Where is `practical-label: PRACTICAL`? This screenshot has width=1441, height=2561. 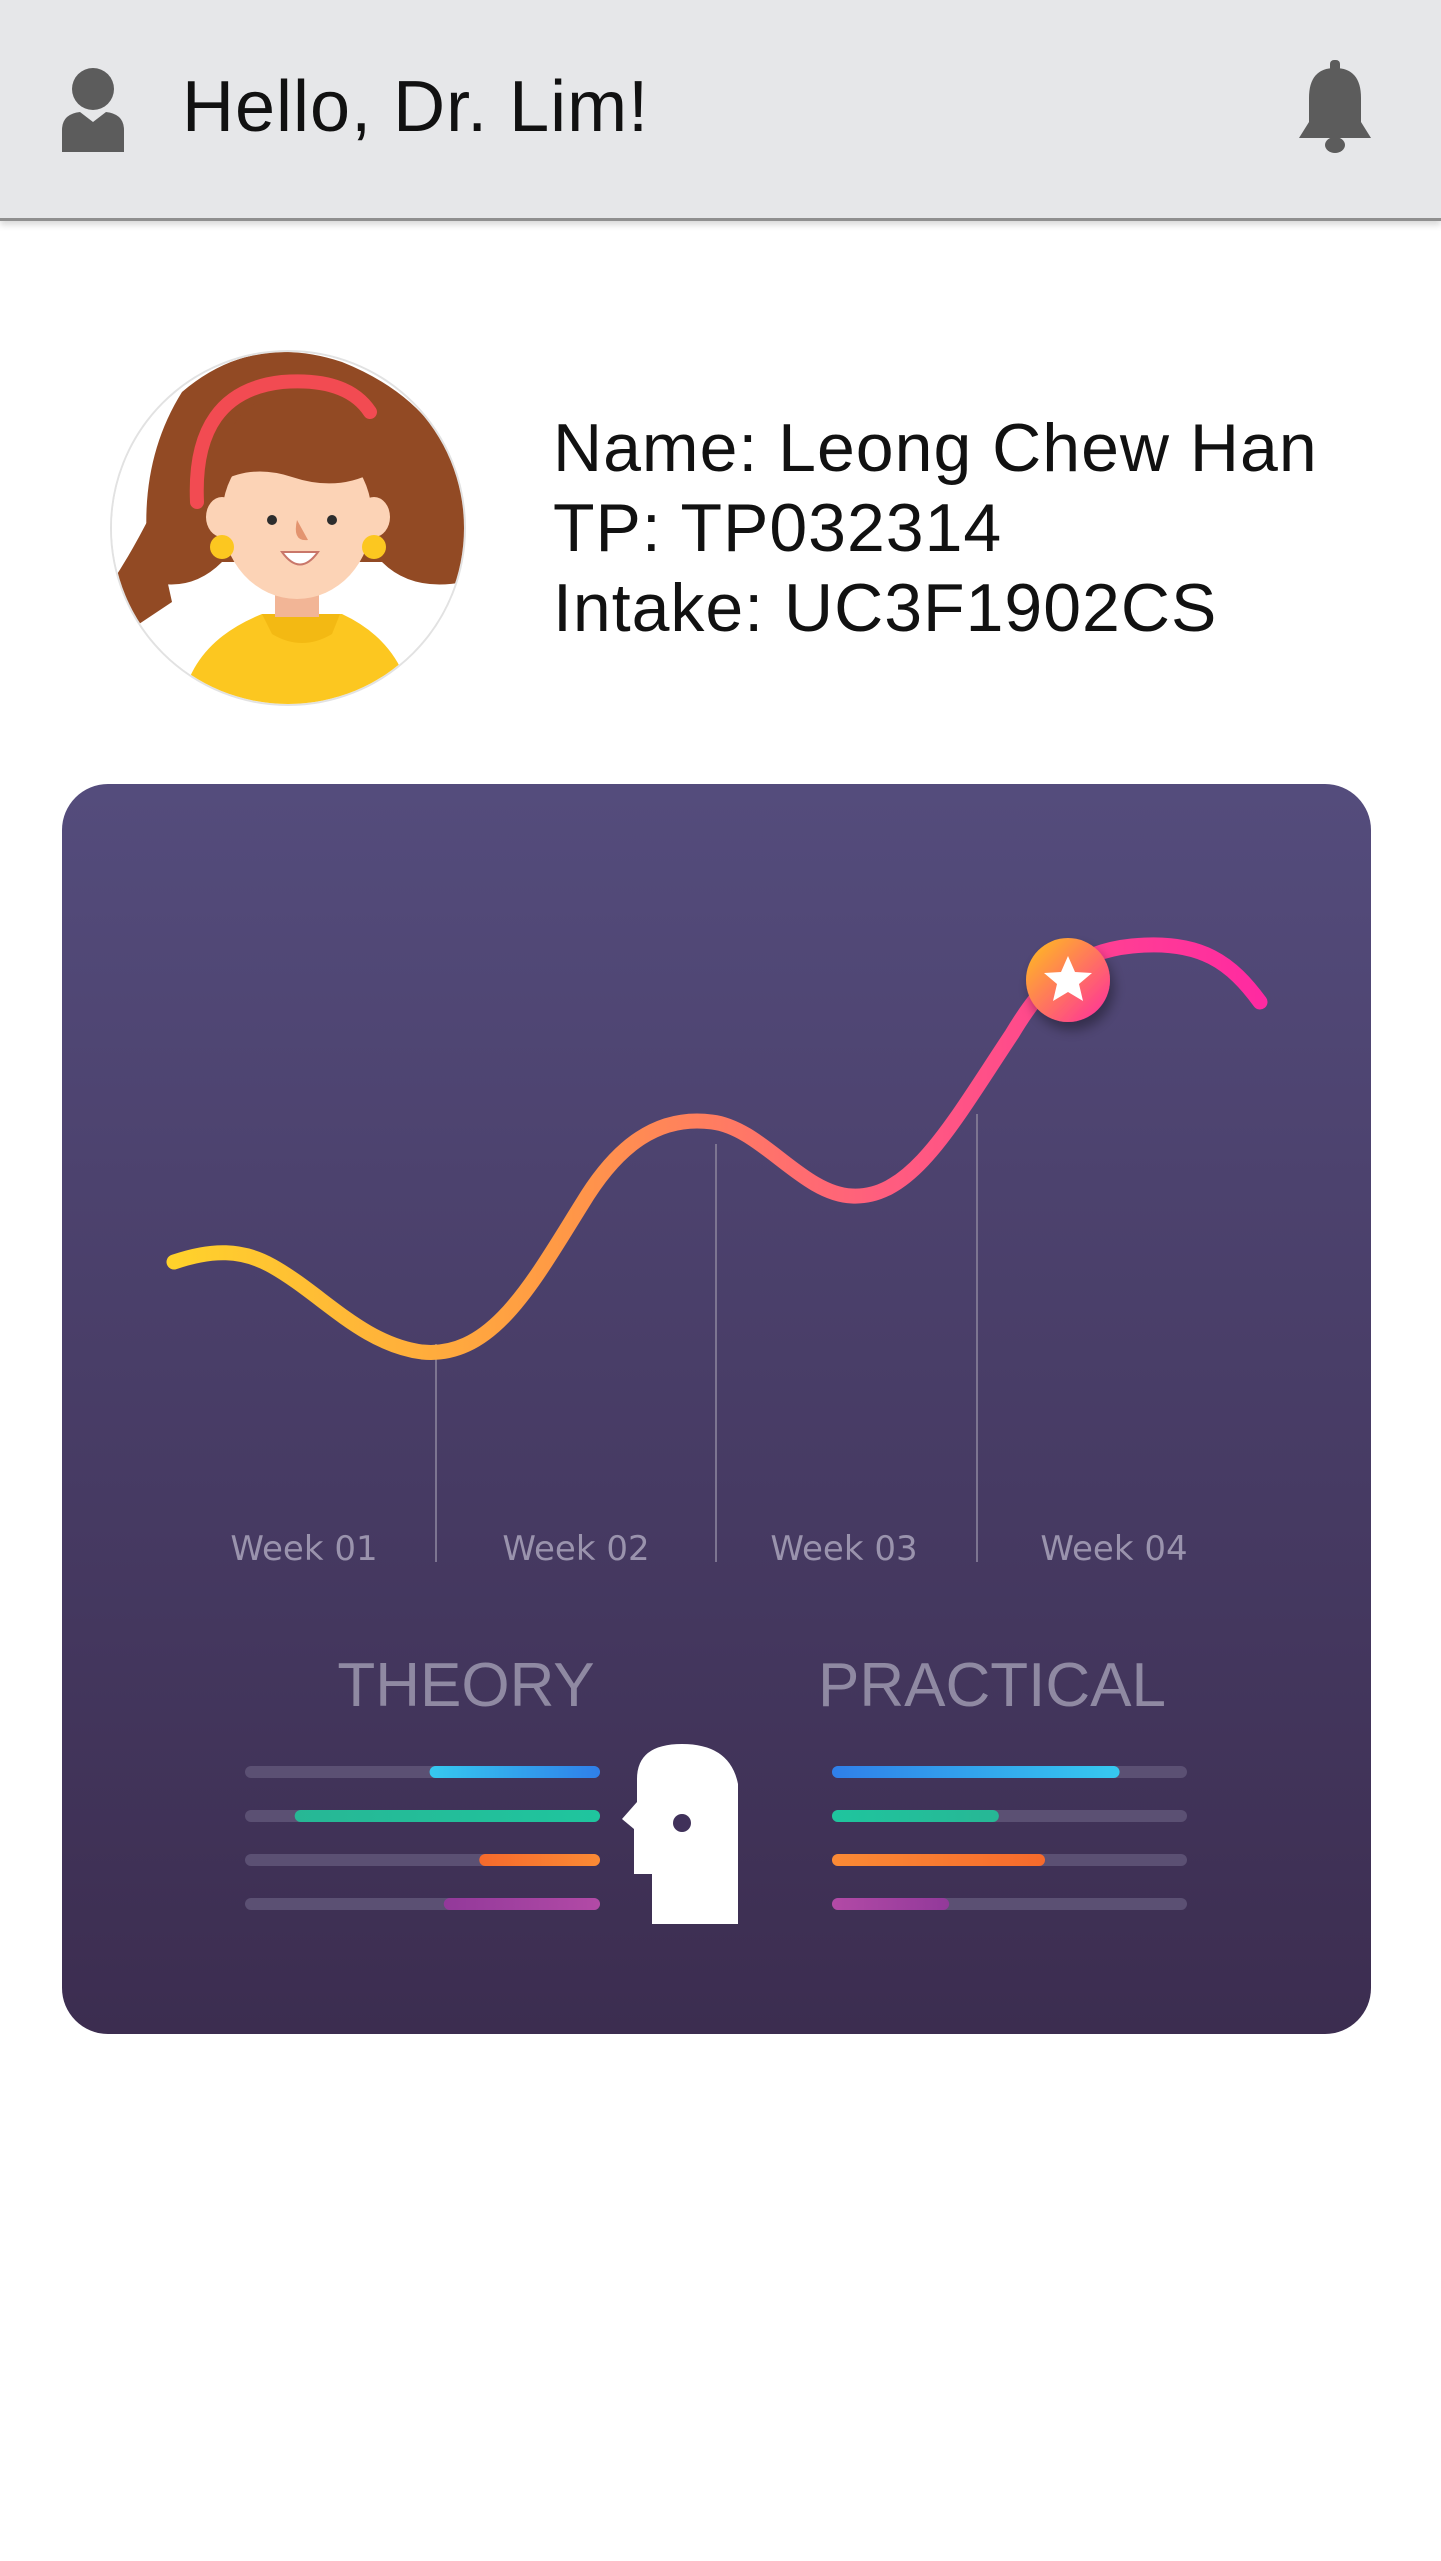
practical-label: PRACTICAL is located at coordinates (992, 1685).